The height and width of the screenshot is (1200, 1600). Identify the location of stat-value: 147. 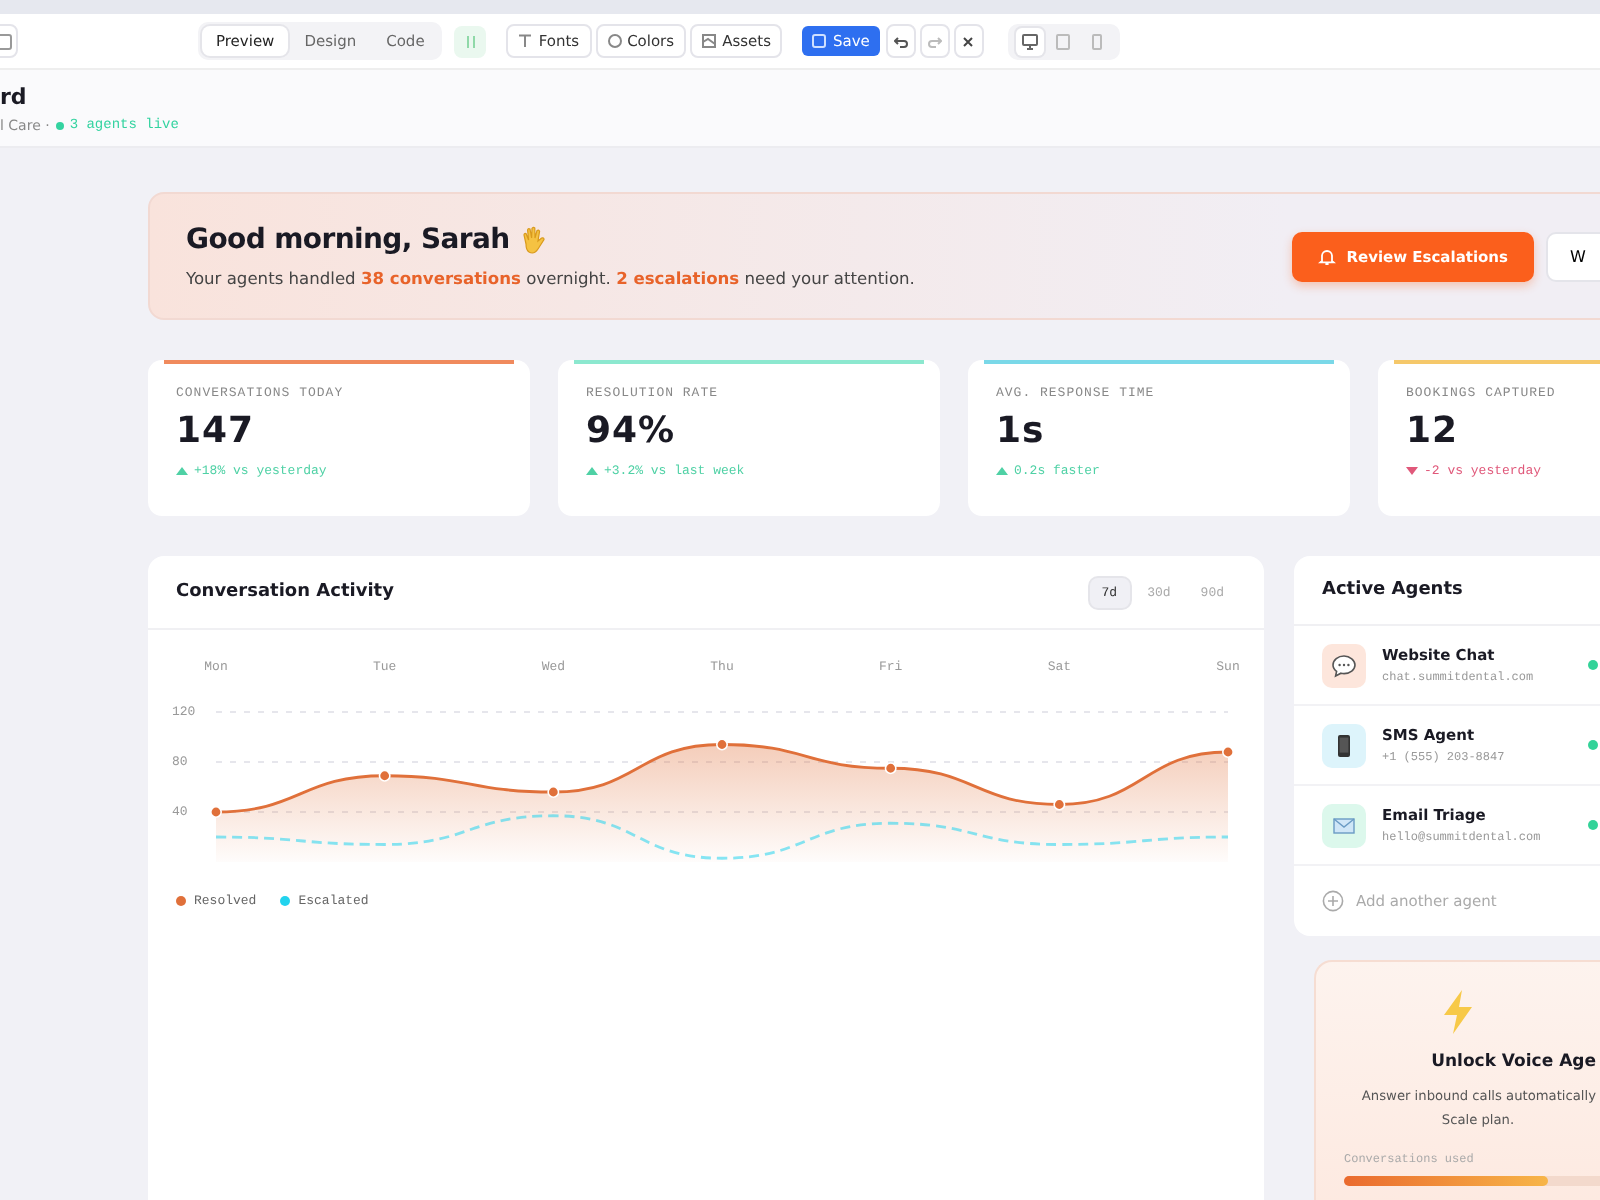
(216, 431).